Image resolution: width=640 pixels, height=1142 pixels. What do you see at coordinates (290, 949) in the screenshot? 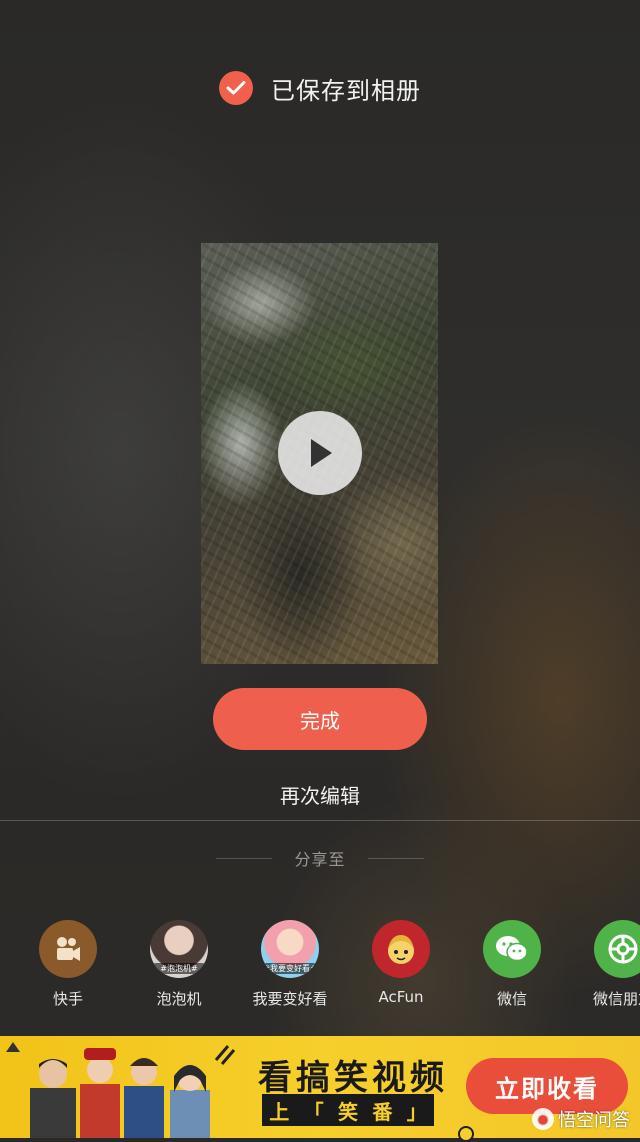
I see `bianhaokan-avatar: #我要变好看#` at bounding box center [290, 949].